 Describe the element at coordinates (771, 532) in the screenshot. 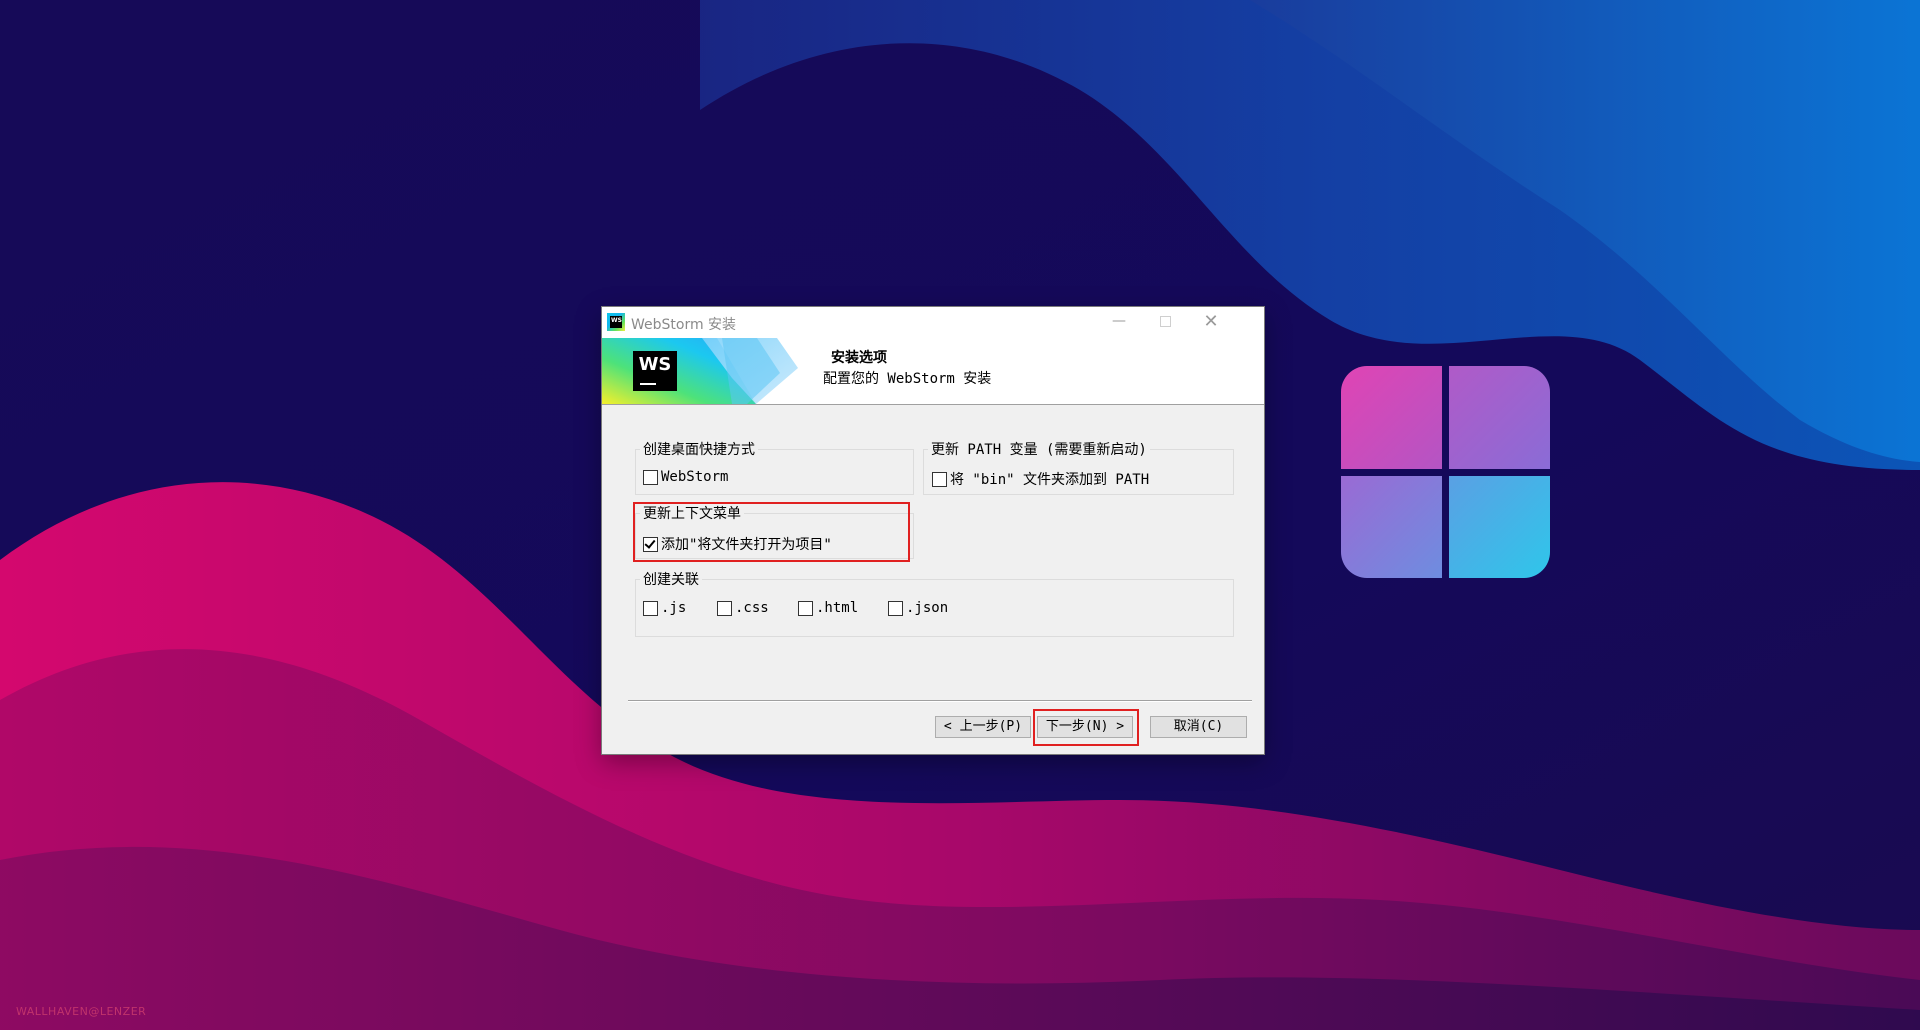

I see `context-menu-highlight` at that location.